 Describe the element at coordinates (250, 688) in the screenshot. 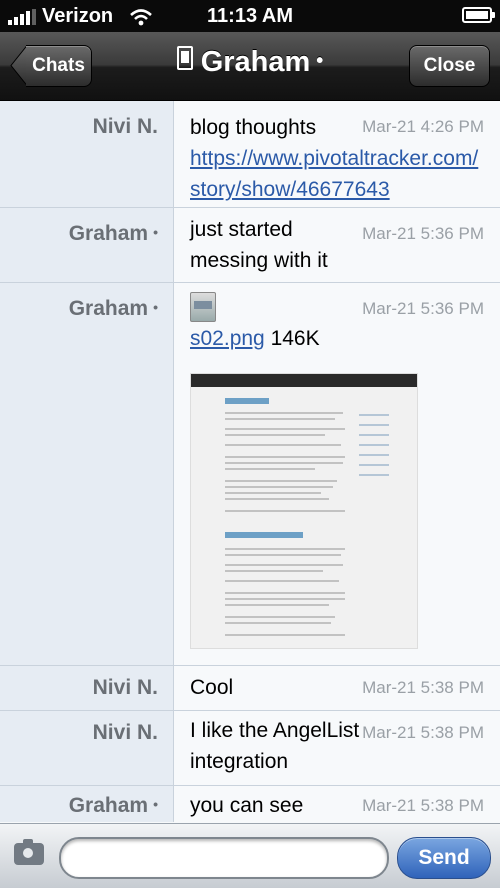

I see `message-row: Nivi N. Mar-21 5:38 PM Cool` at that location.